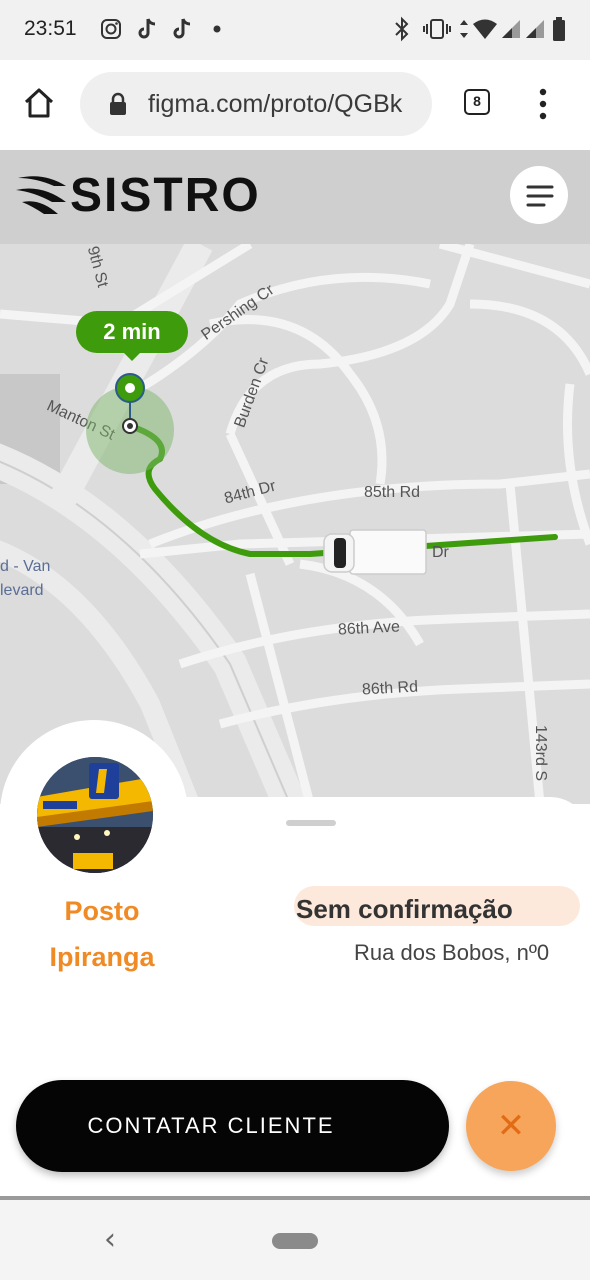 The width and height of the screenshot is (590, 1280). Describe the element at coordinates (559, 29) in the screenshot. I see `battery-icon` at that location.